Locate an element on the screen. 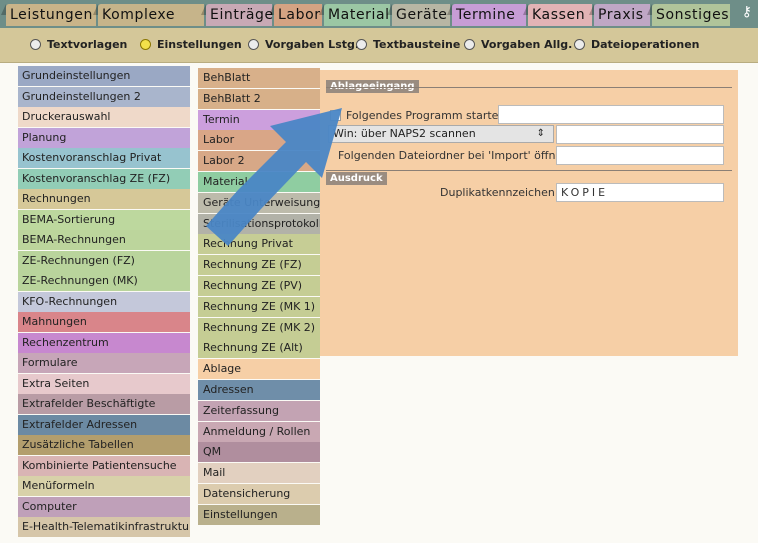 This screenshot has width=758, height=543. left-item-11: KFO-Rechnungen is located at coordinates (104, 301).